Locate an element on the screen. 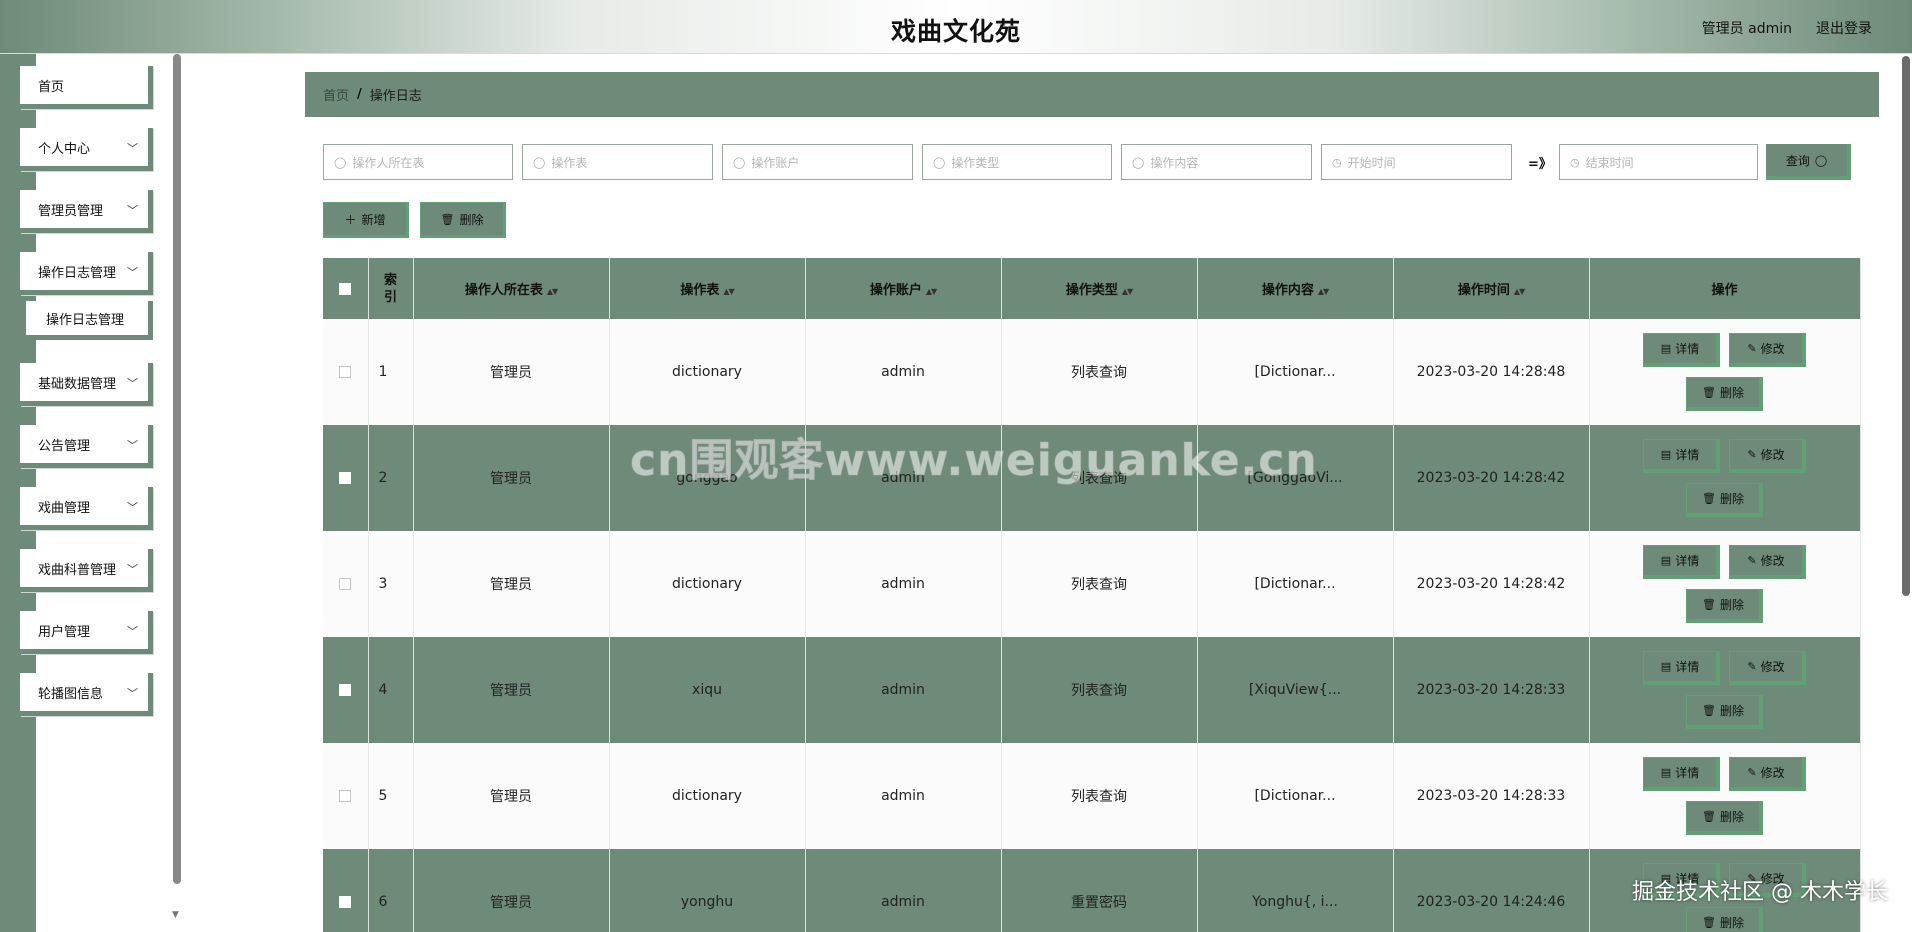 The height and width of the screenshot is (932, 1912). cell-account: admin is located at coordinates (903, 372).